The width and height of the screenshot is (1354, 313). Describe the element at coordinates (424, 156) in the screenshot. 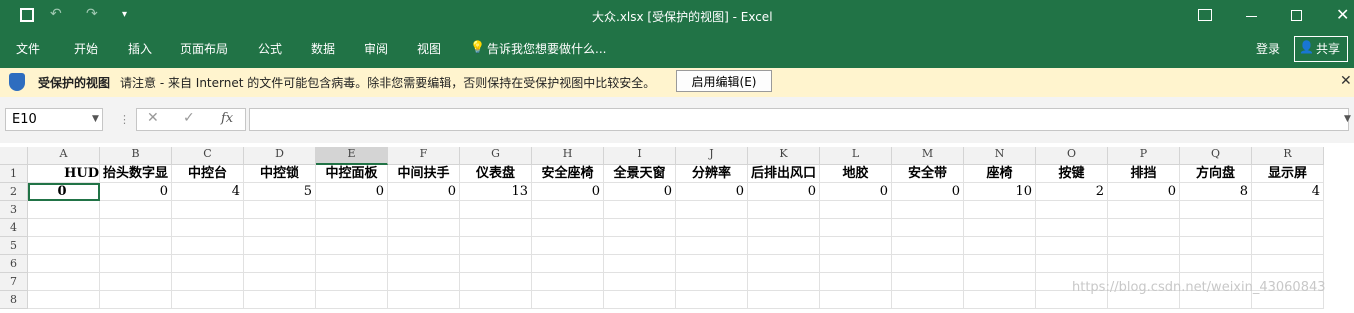

I see `column-header-F: F` at that location.